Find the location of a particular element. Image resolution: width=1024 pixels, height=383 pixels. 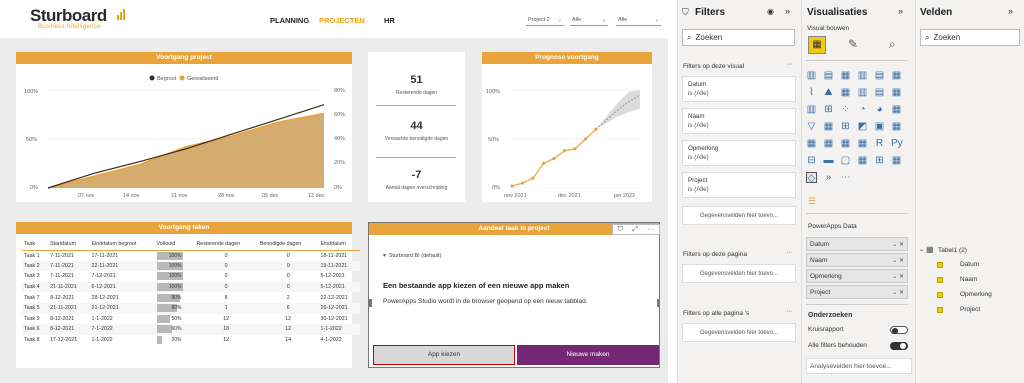

filter-card-datum: Datum is (Alle) is located at coordinates (739, 89).